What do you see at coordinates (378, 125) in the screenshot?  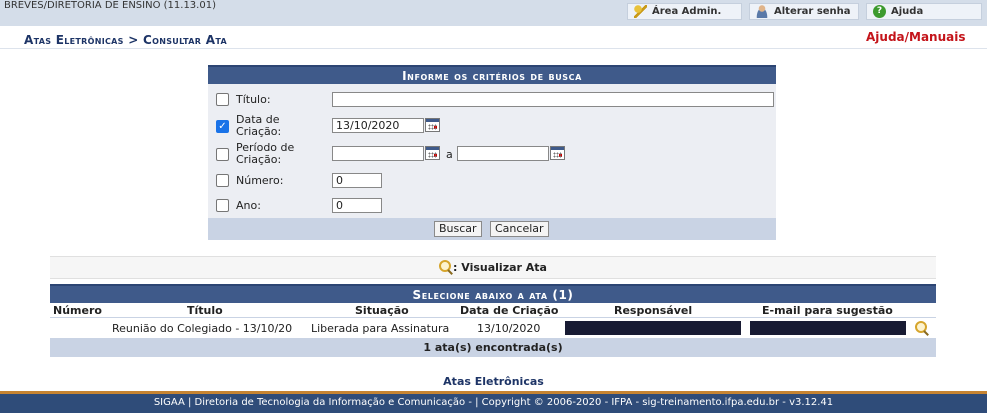 I see `data-criacao-input` at bounding box center [378, 125].